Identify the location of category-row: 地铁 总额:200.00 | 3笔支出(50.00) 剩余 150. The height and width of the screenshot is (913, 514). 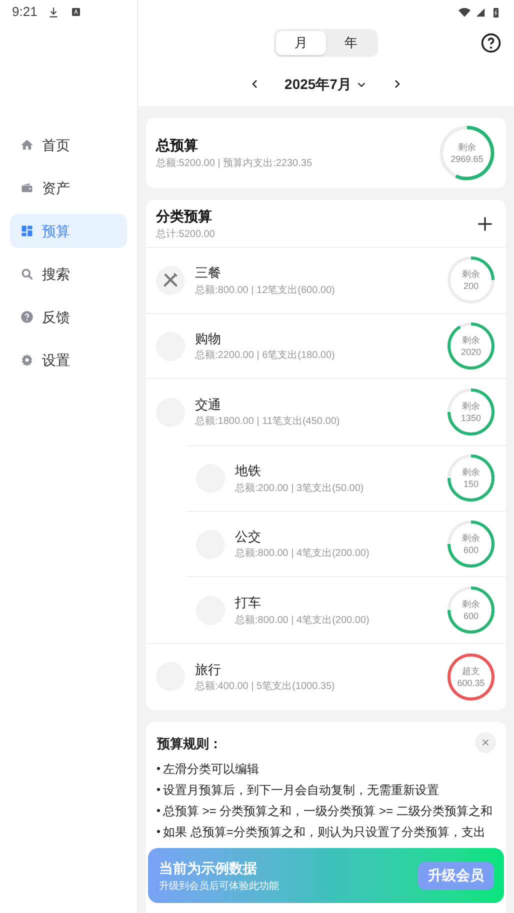
(346, 479).